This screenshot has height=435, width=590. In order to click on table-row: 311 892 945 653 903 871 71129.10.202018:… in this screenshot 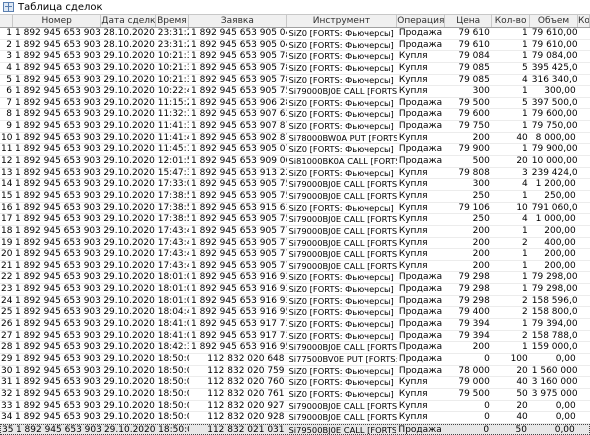, I will do `click(295, 383)`.